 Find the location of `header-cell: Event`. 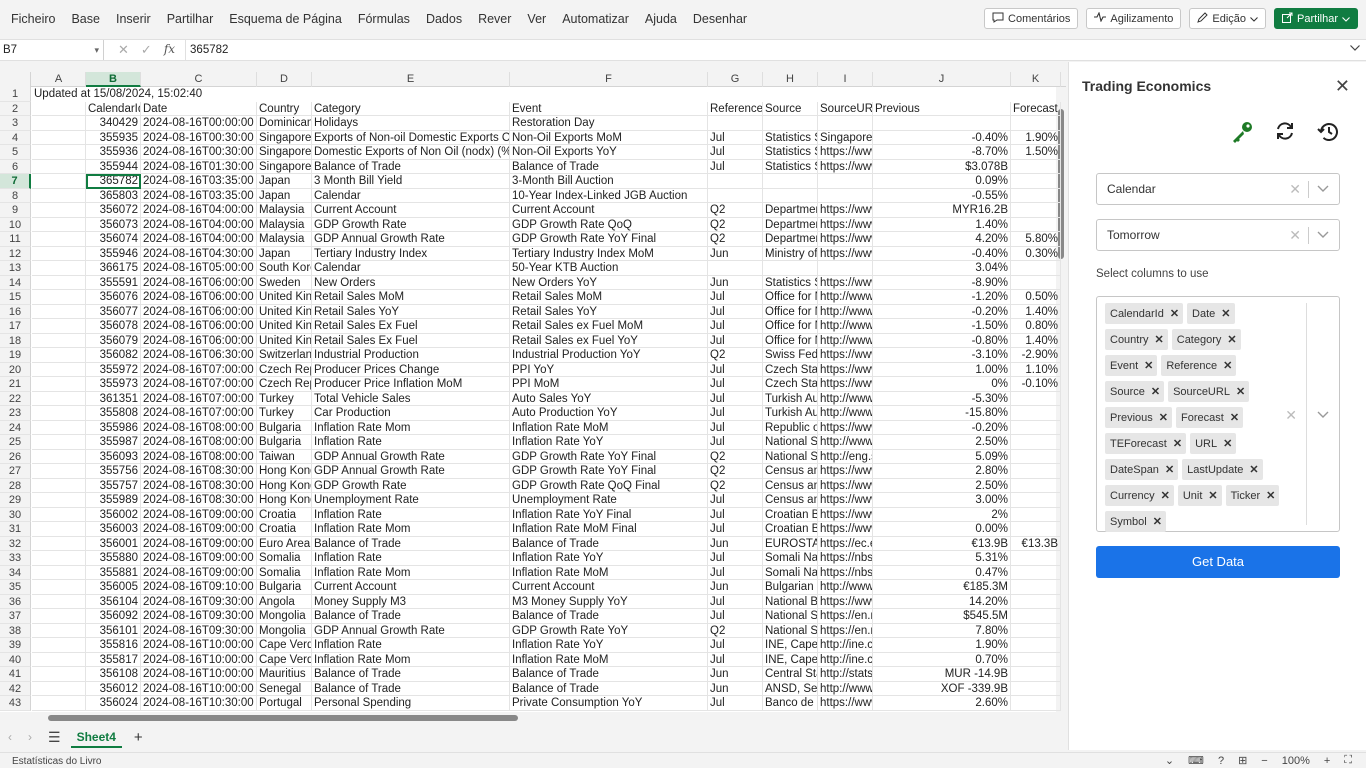

header-cell: Event is located at coordinates (609, 108).